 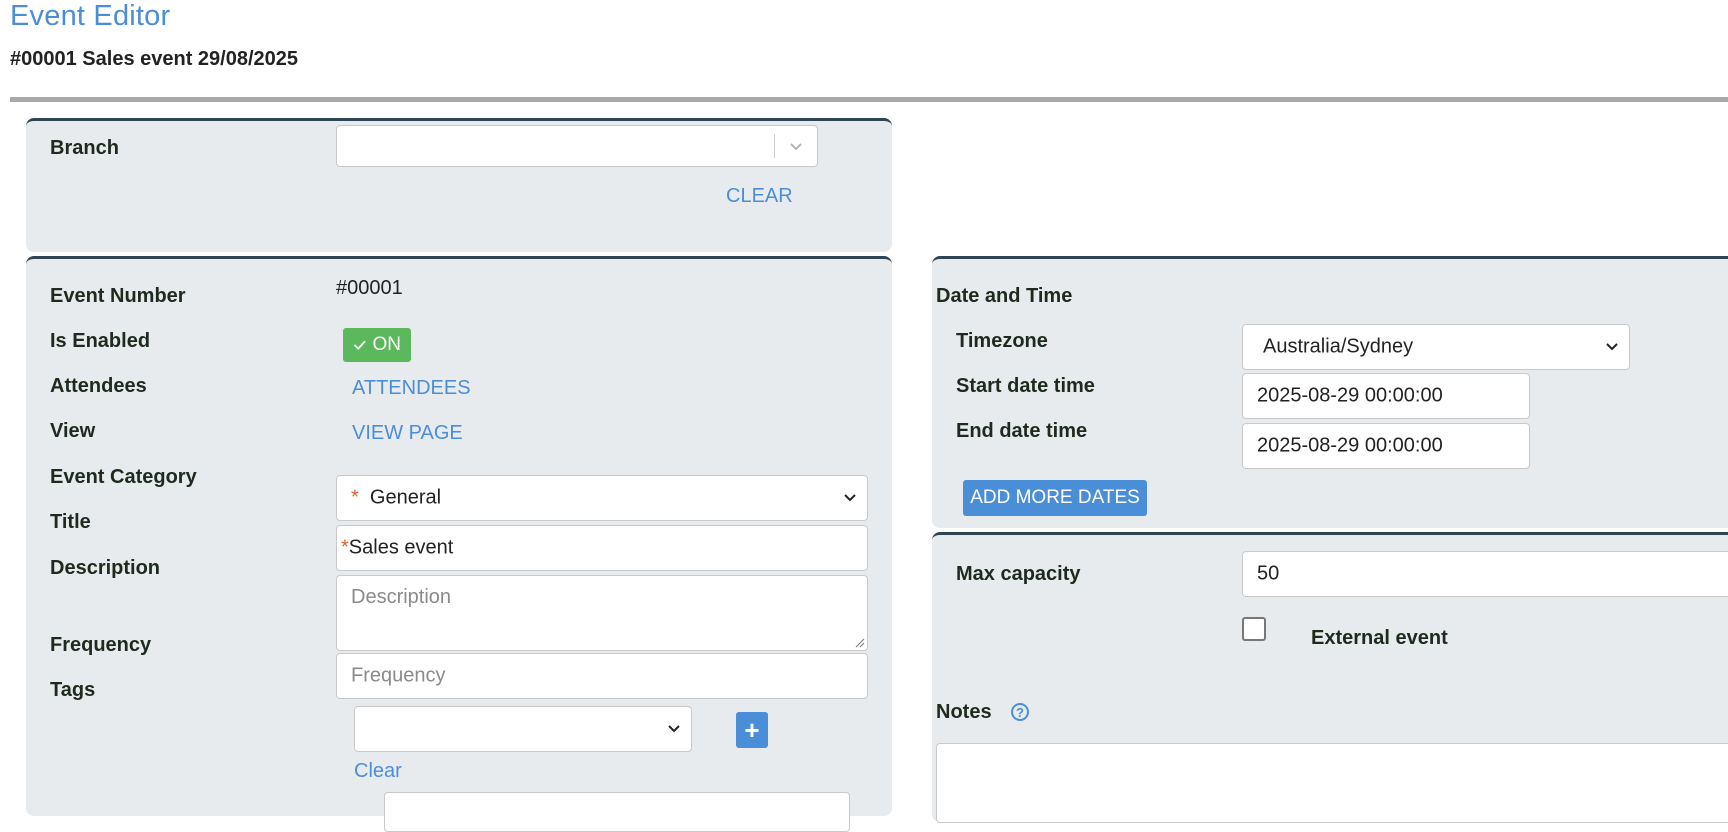 What do you see at coordinates (123, 477) in the screenshot?
I see `event-category-label: Event Category` at bounding box center [123, 477].